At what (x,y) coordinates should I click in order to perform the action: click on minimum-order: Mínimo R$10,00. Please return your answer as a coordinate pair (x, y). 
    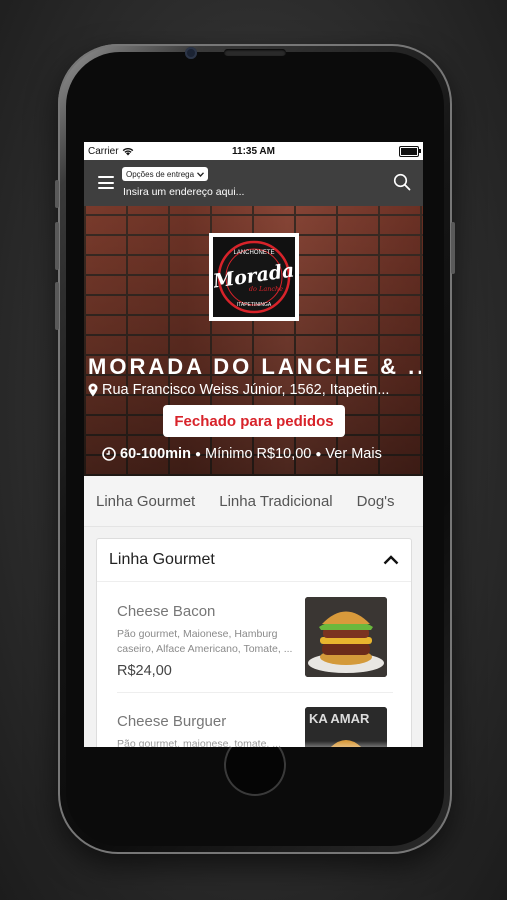
    Looking at the image, I should click on (258, 454).